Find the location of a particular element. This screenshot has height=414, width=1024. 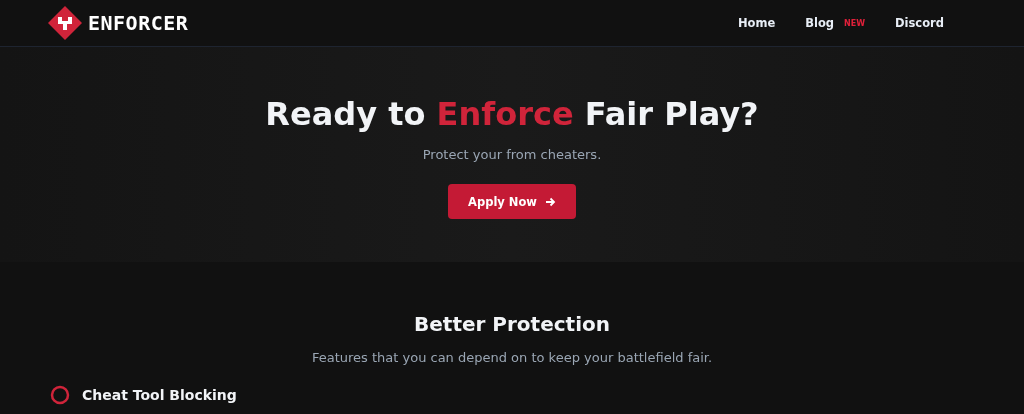

nav-link: Discord is located at coordinates (919, 23).